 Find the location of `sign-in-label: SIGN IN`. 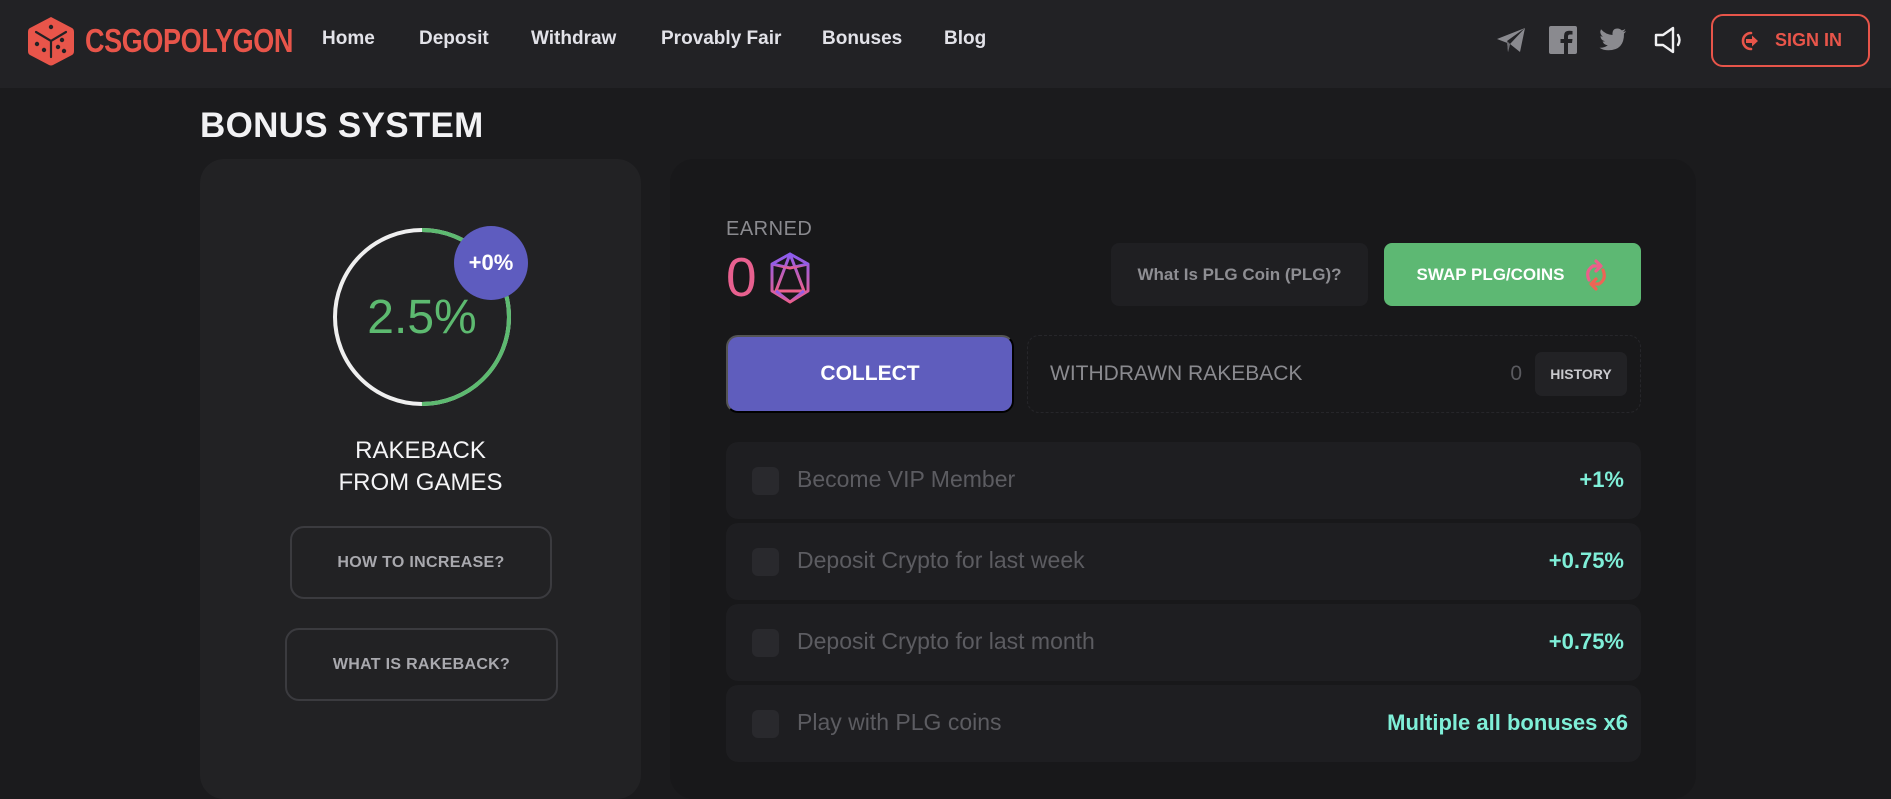

sign-in-label: SIGN IN is located at coordinates (1808, 40).